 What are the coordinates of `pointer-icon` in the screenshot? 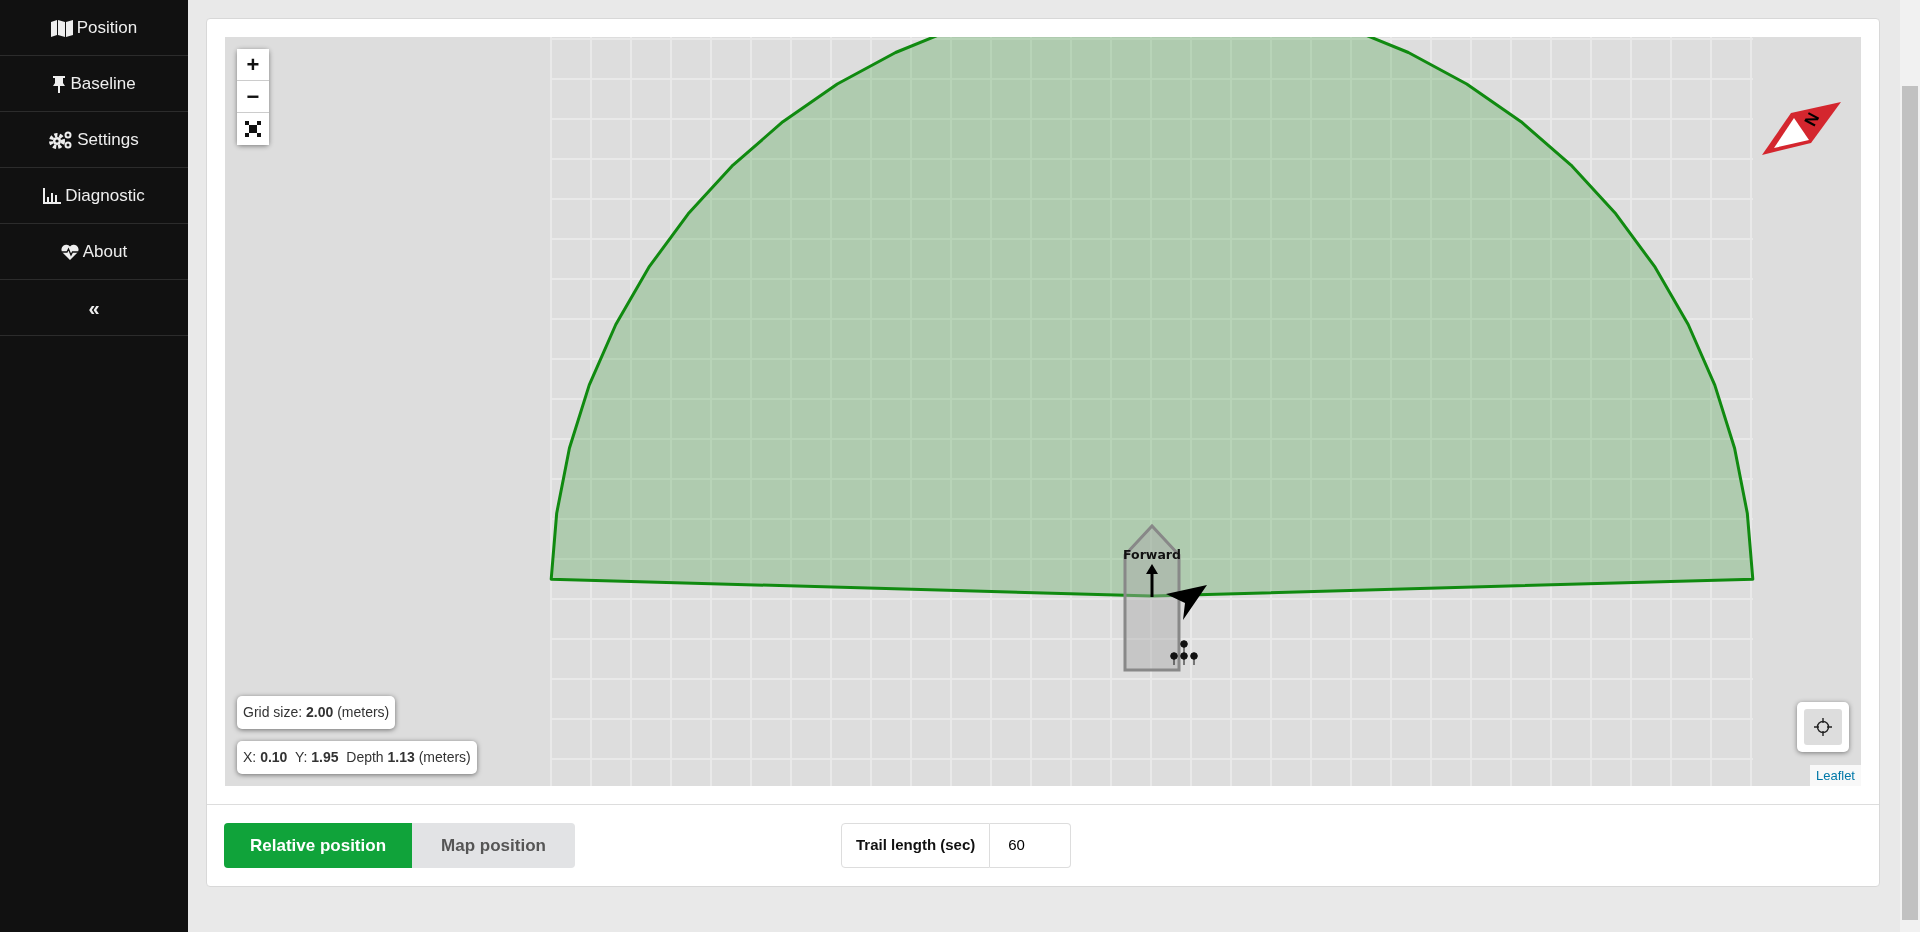 It's located at (1186, 602).